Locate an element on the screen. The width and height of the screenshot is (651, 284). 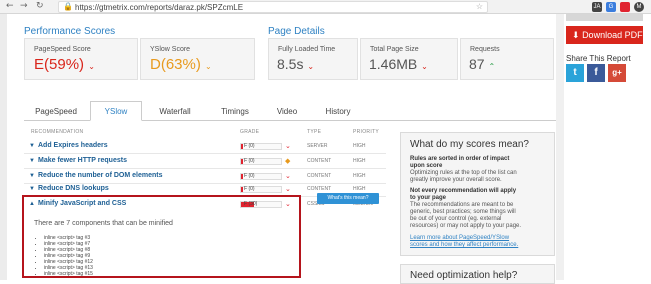
col-recommendation: RECOMMENDATION is located at coordinates (57, 132).